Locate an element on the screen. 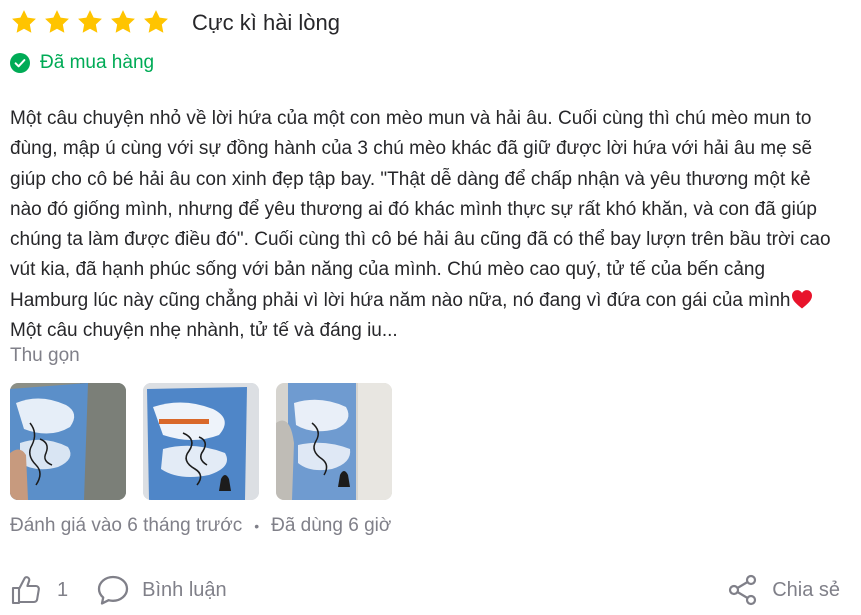 The width and height of the screenshot is (861, 615). reviewed-time: Đánh giá vào 6 tháng trước is located at coordinates (126, 525).